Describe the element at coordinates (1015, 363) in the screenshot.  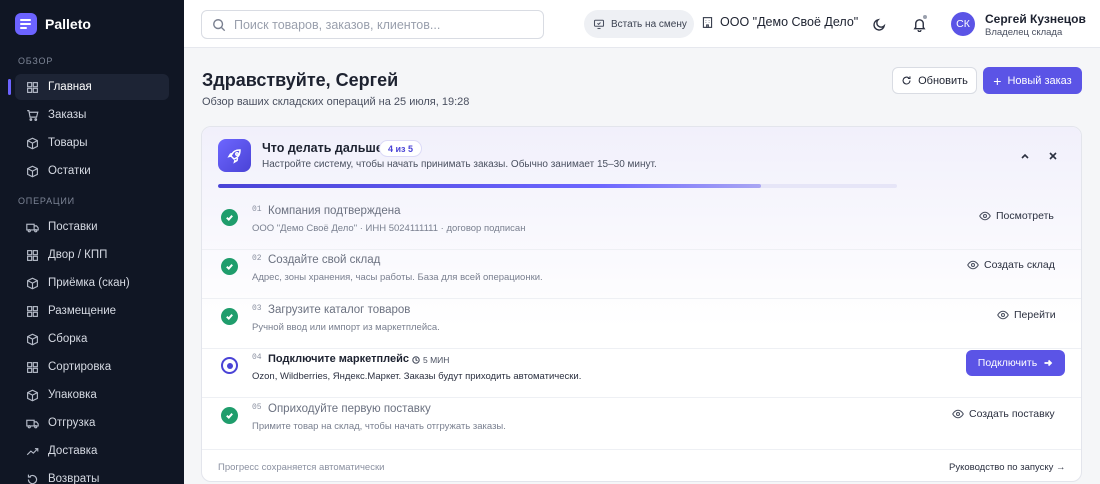
I see `connect-marketplace-button: Подключить` at that location.